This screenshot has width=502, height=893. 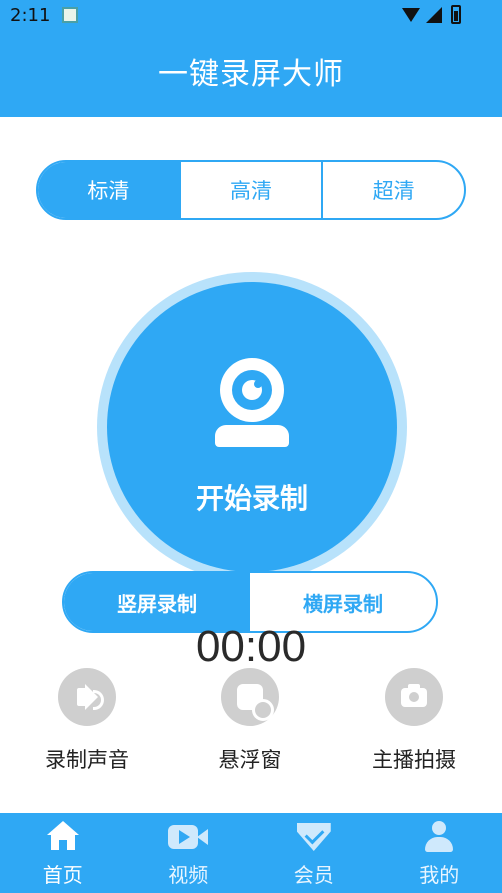 I want to click on notification-icon, so click(x=70, y=15).